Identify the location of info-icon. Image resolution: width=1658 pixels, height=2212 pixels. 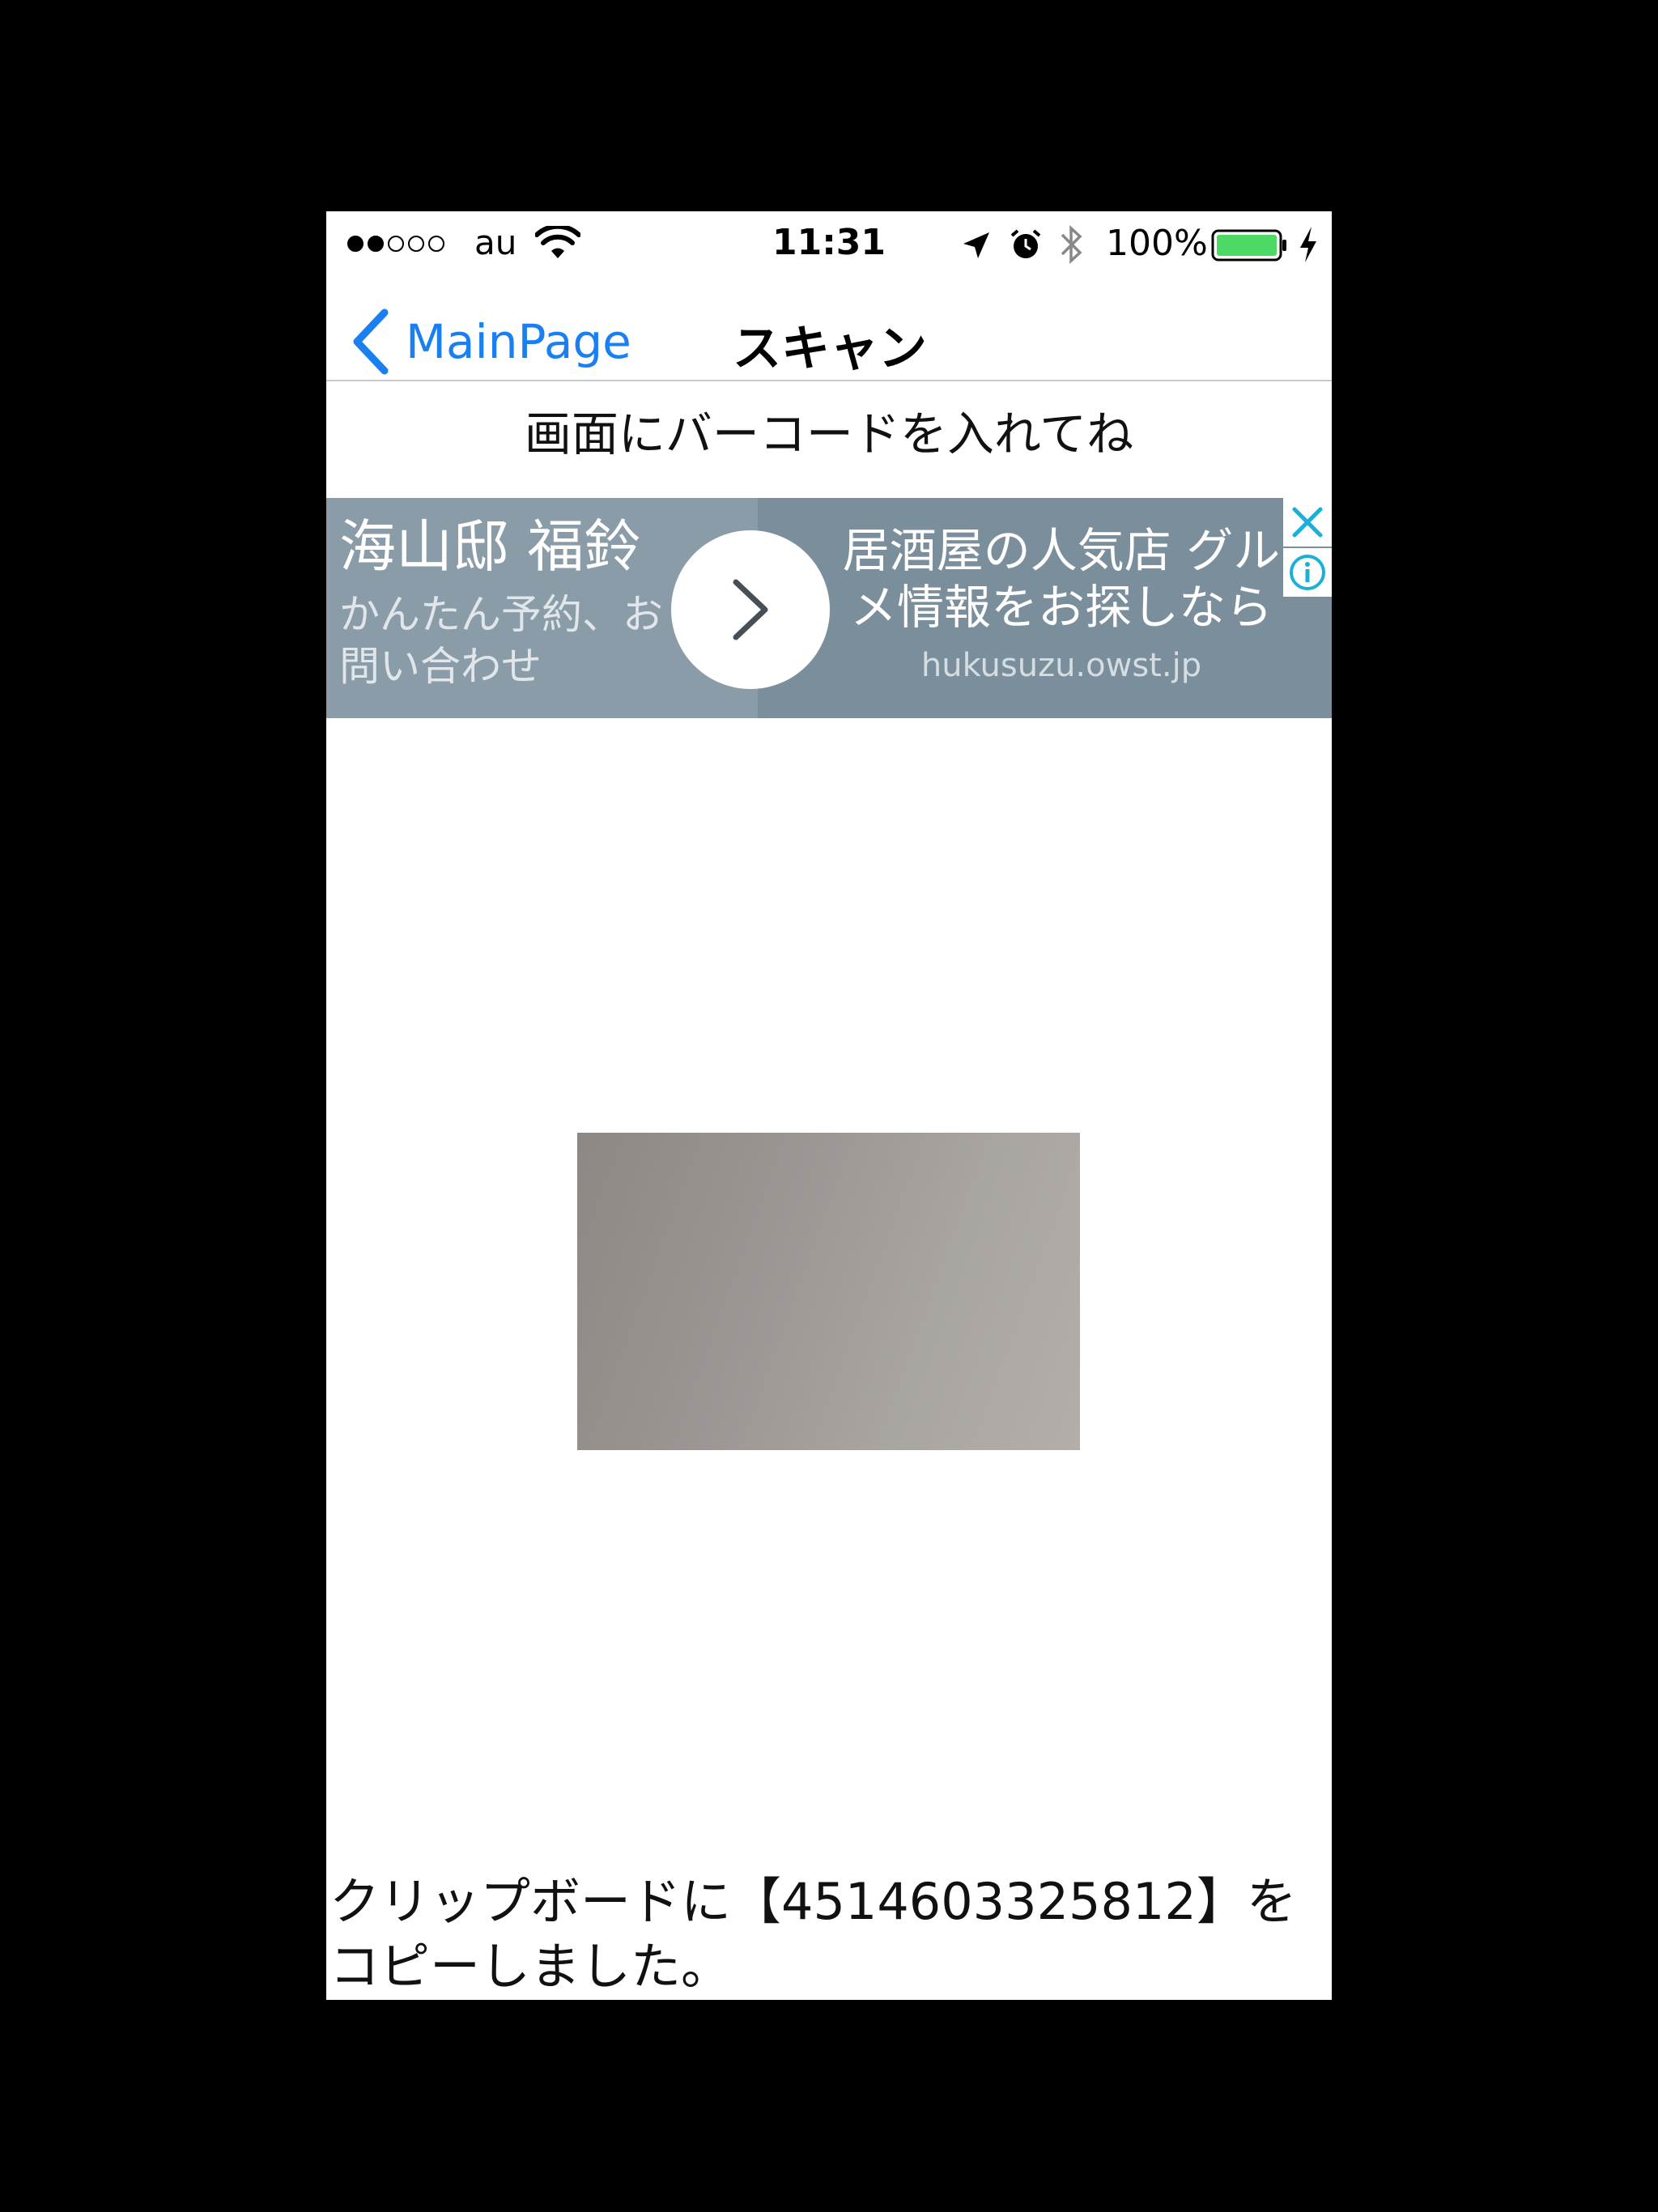
(1307, 573).